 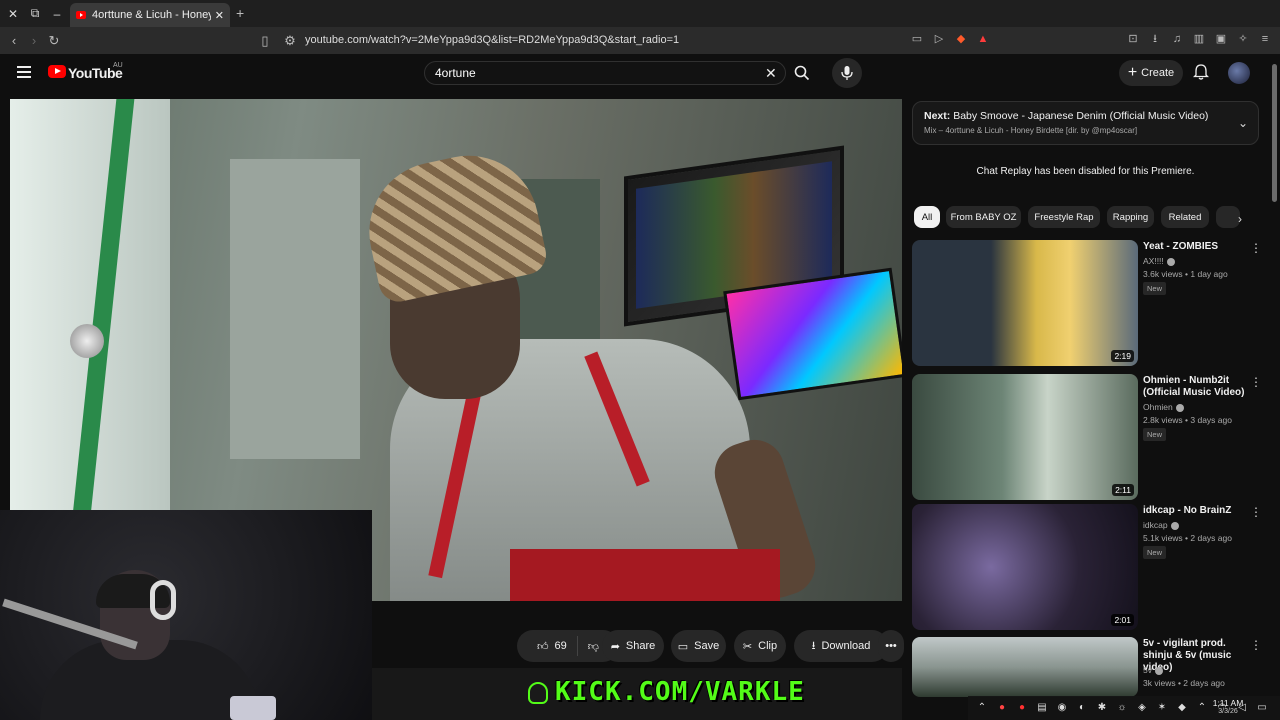 I want to click on chip-all: All, so click(x=927, y=217).